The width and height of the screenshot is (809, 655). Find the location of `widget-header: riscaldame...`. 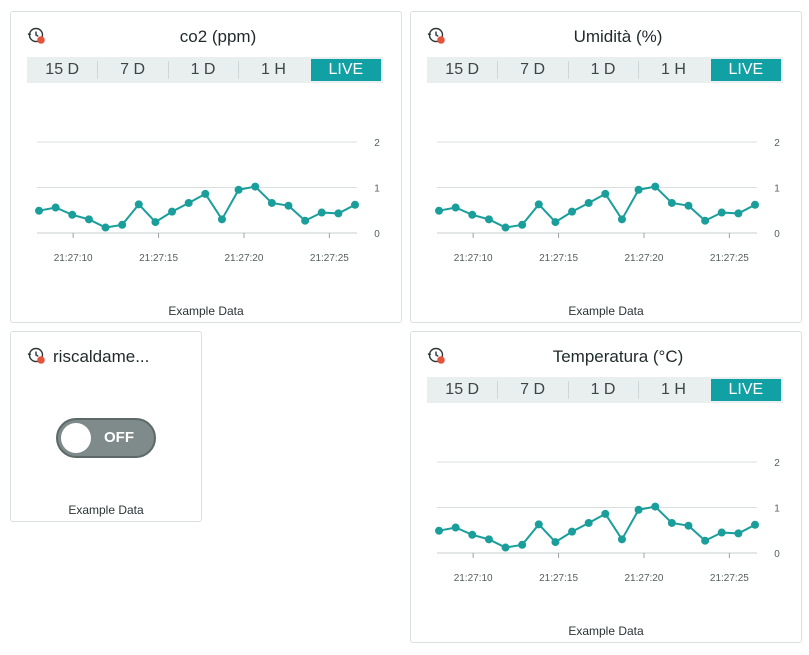

widget-header: riscaldame... is located at coordinates (106, 357).